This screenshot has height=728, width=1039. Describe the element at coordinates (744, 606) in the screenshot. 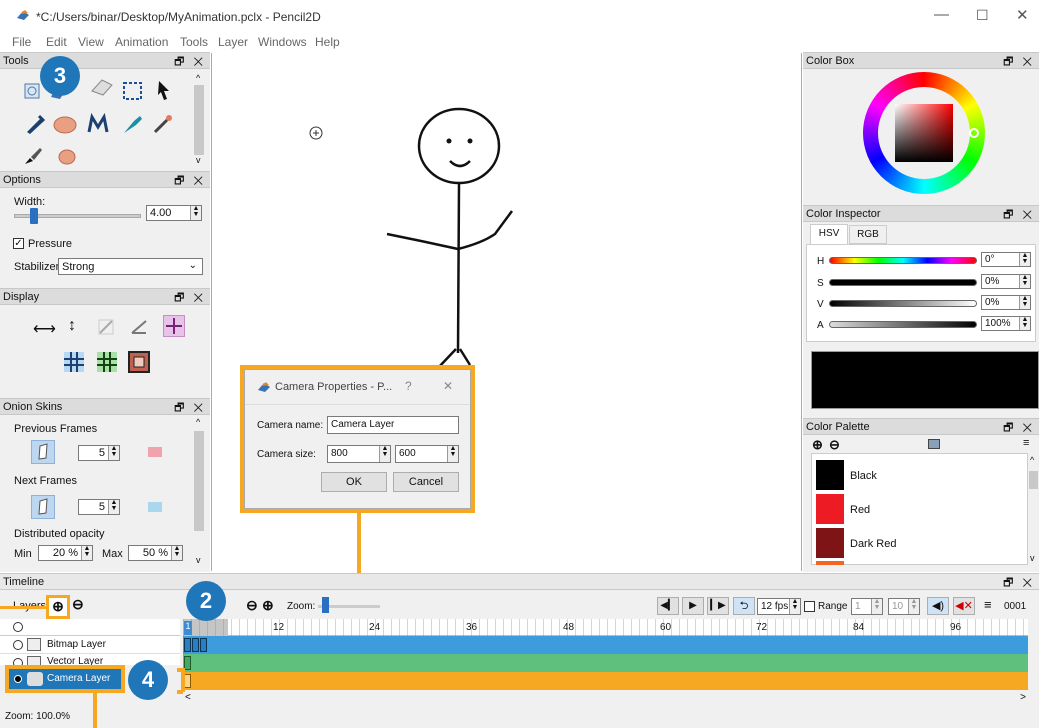

I see `loop-button: ⮌` at that location.